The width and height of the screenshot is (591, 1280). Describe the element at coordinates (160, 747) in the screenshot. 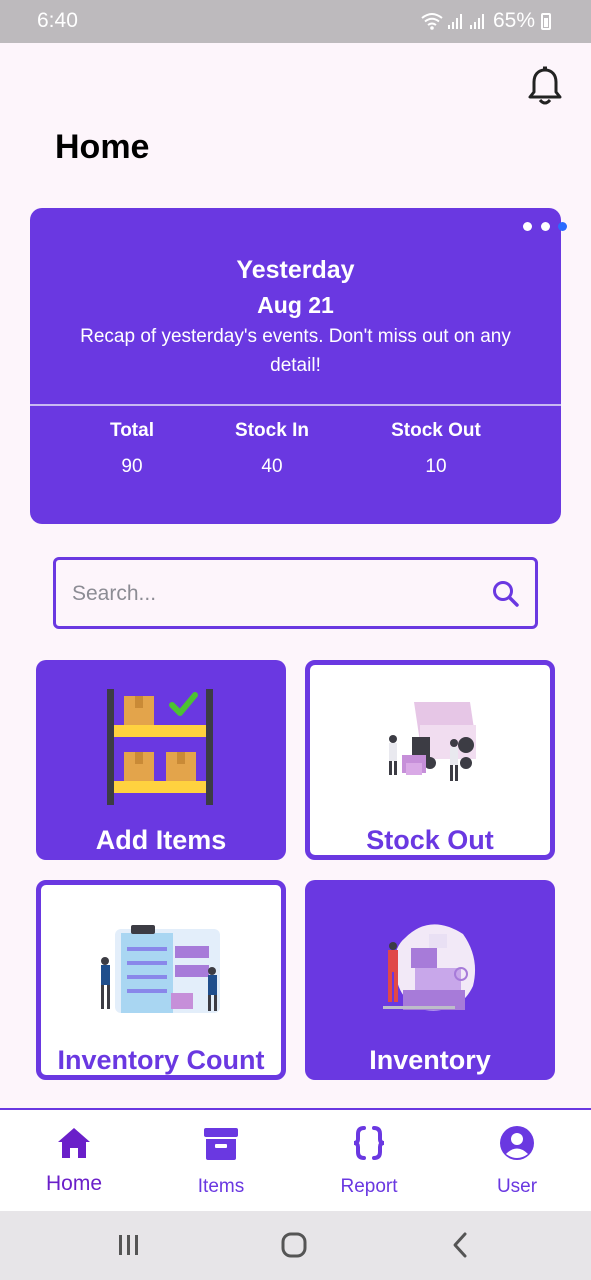

I see `shelf-boxes-icon` at that location.